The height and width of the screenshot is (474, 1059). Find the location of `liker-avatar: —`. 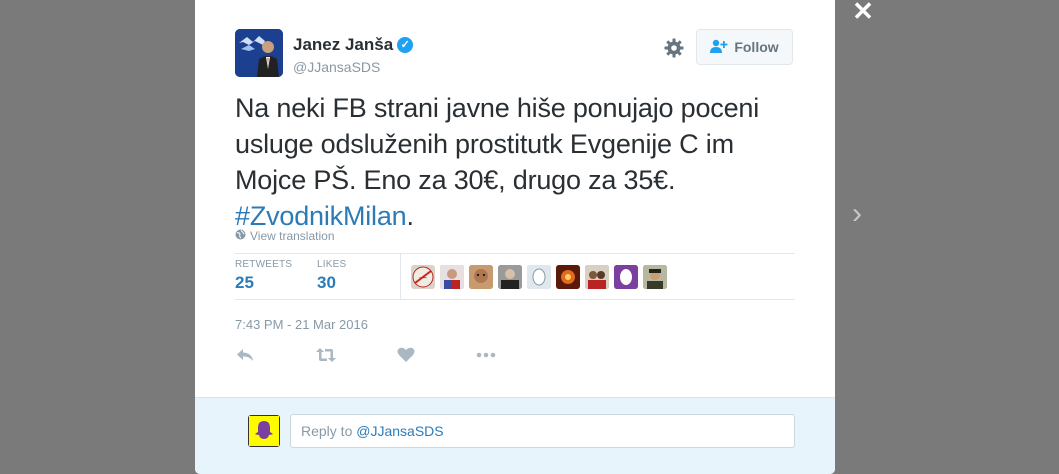

liker-avatar: — is located at coordinates (423, 277).